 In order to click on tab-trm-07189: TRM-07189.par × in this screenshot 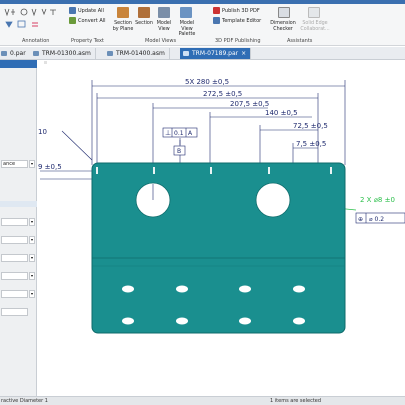, I will do `click(216, 53)`.